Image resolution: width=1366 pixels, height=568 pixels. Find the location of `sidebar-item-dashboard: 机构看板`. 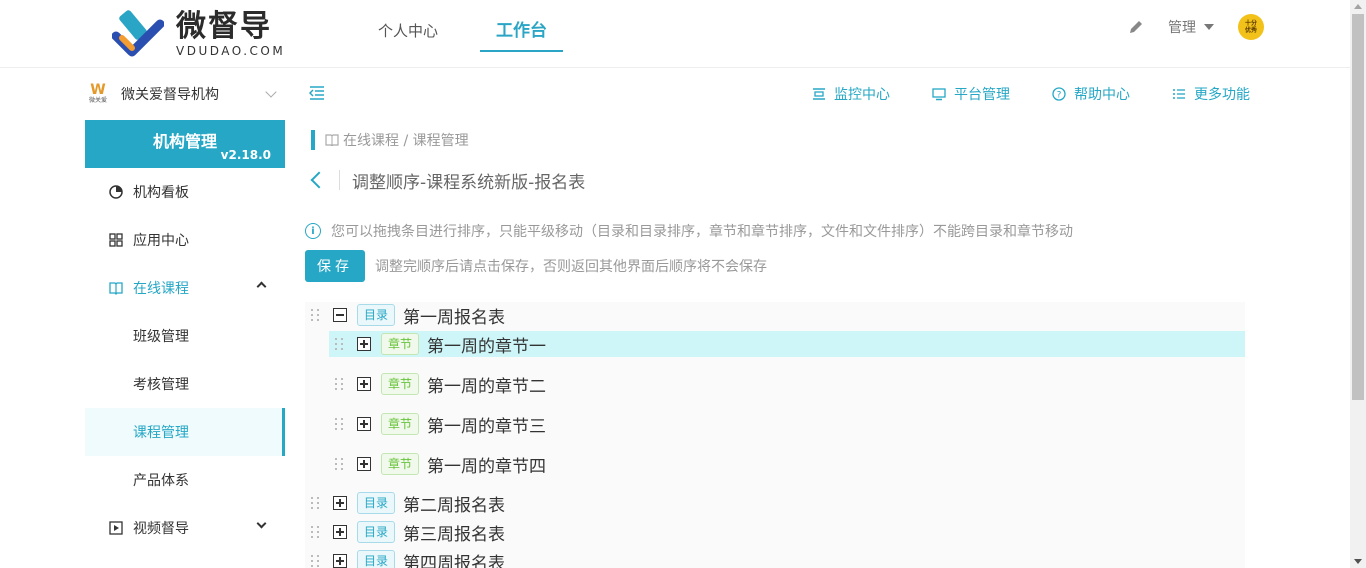

sidebar-item-dashboard: 机构看板 is located at coordinates (185, 192).